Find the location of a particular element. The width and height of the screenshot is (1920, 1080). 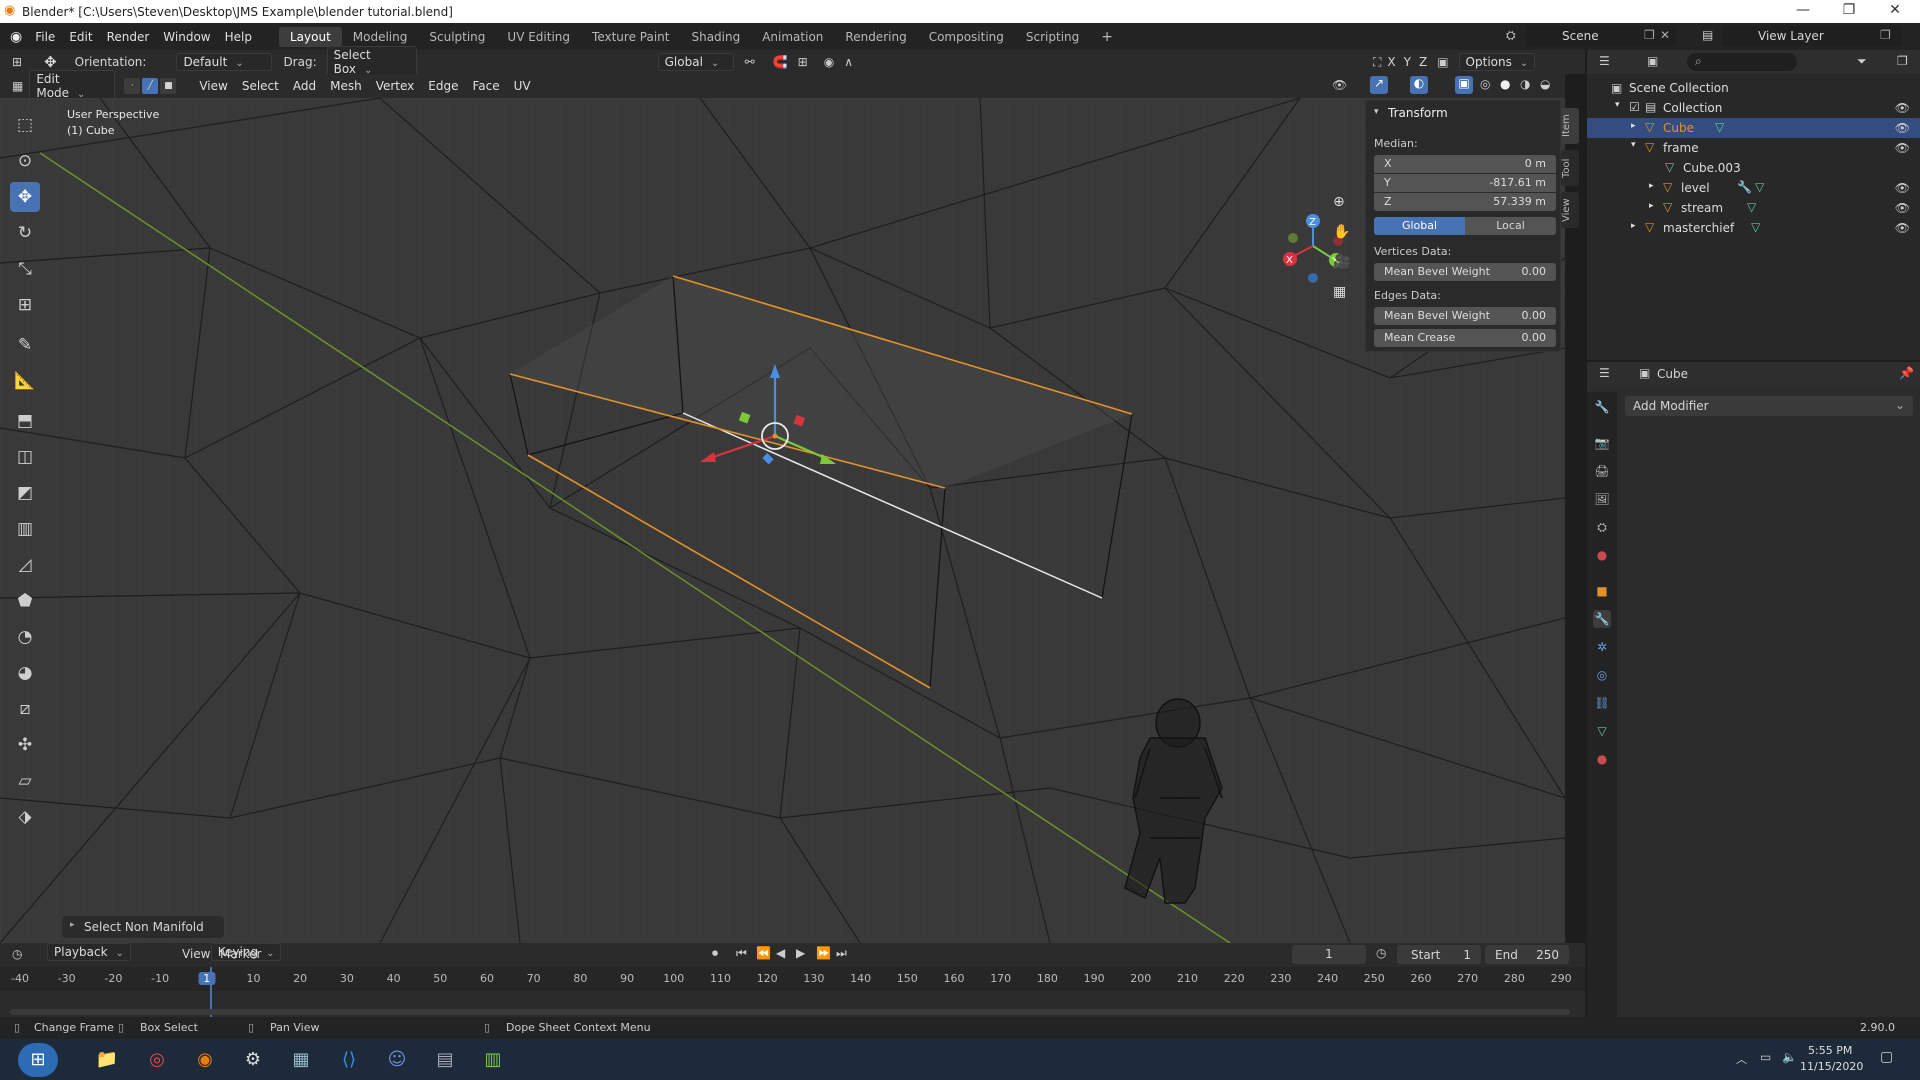

smooth-tool-icon: ◕ is located at coordinates (25, 673).